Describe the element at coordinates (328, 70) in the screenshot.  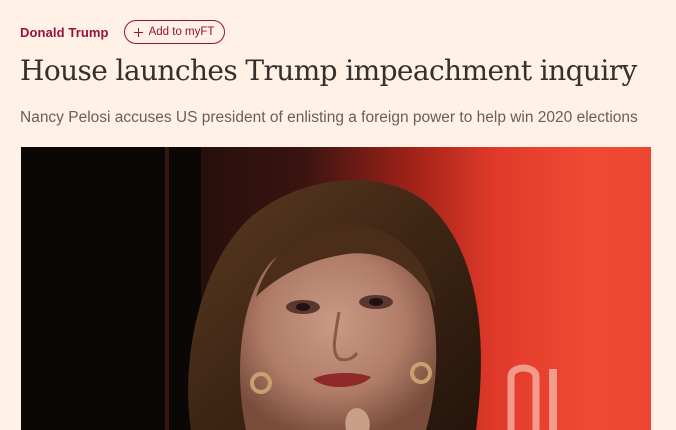
I see `headline: House launches Trump impeachment inquiry` at that location.